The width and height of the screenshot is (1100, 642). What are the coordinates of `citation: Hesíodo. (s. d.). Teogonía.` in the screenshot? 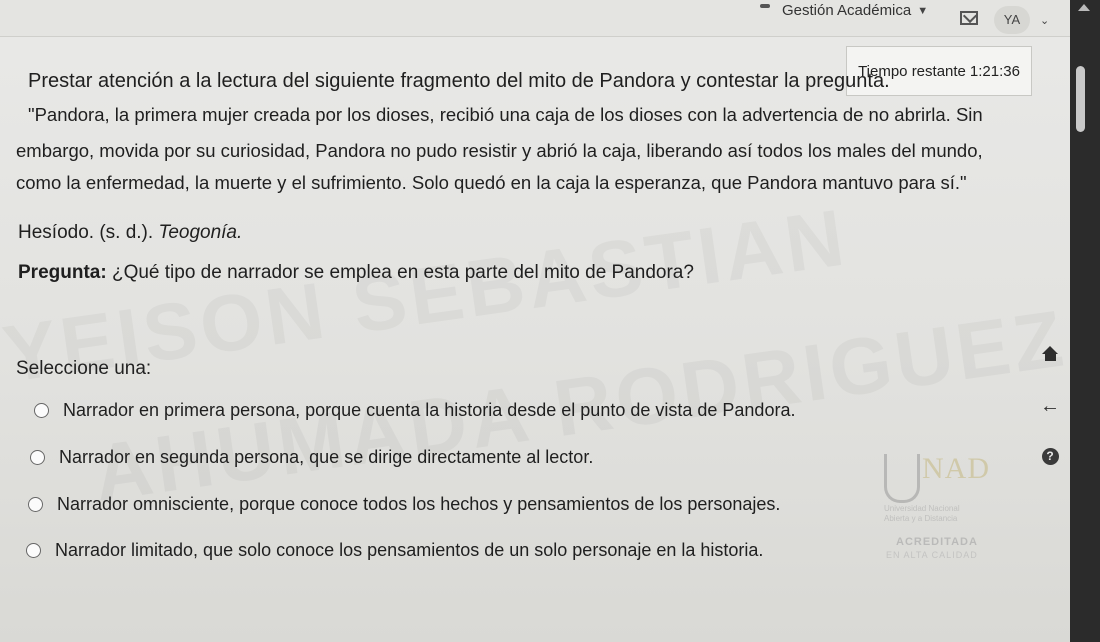 It's located at (130, 233).